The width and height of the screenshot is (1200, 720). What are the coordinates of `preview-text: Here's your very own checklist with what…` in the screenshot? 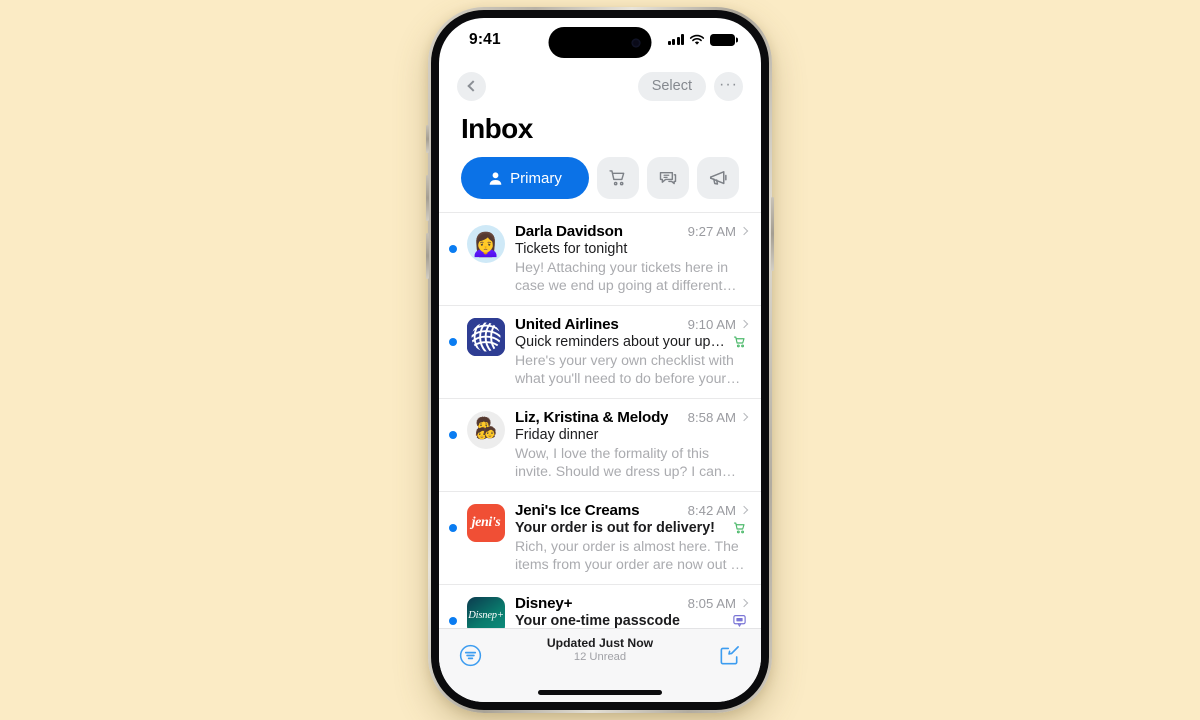 It's located at (624, 369).